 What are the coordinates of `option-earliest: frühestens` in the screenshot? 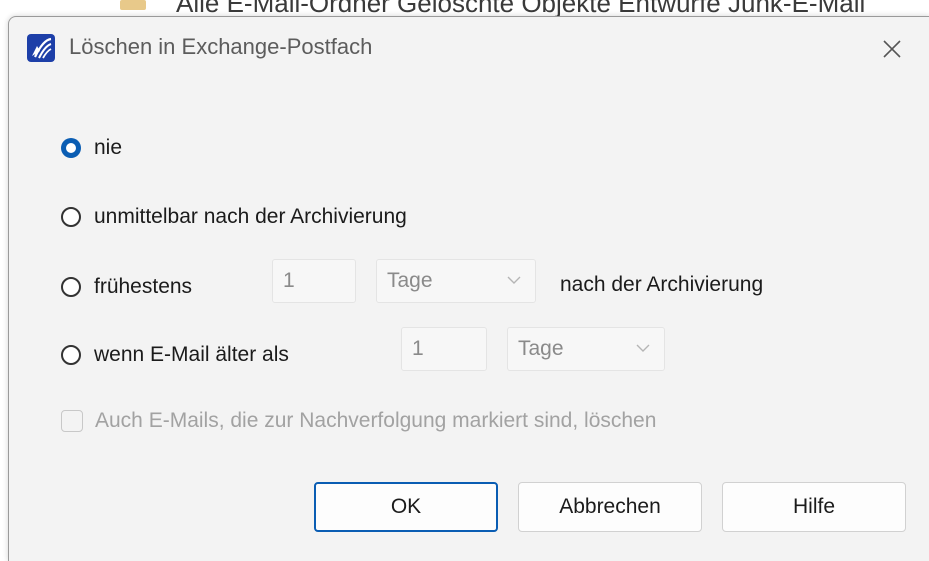 It's located at (126, 287).